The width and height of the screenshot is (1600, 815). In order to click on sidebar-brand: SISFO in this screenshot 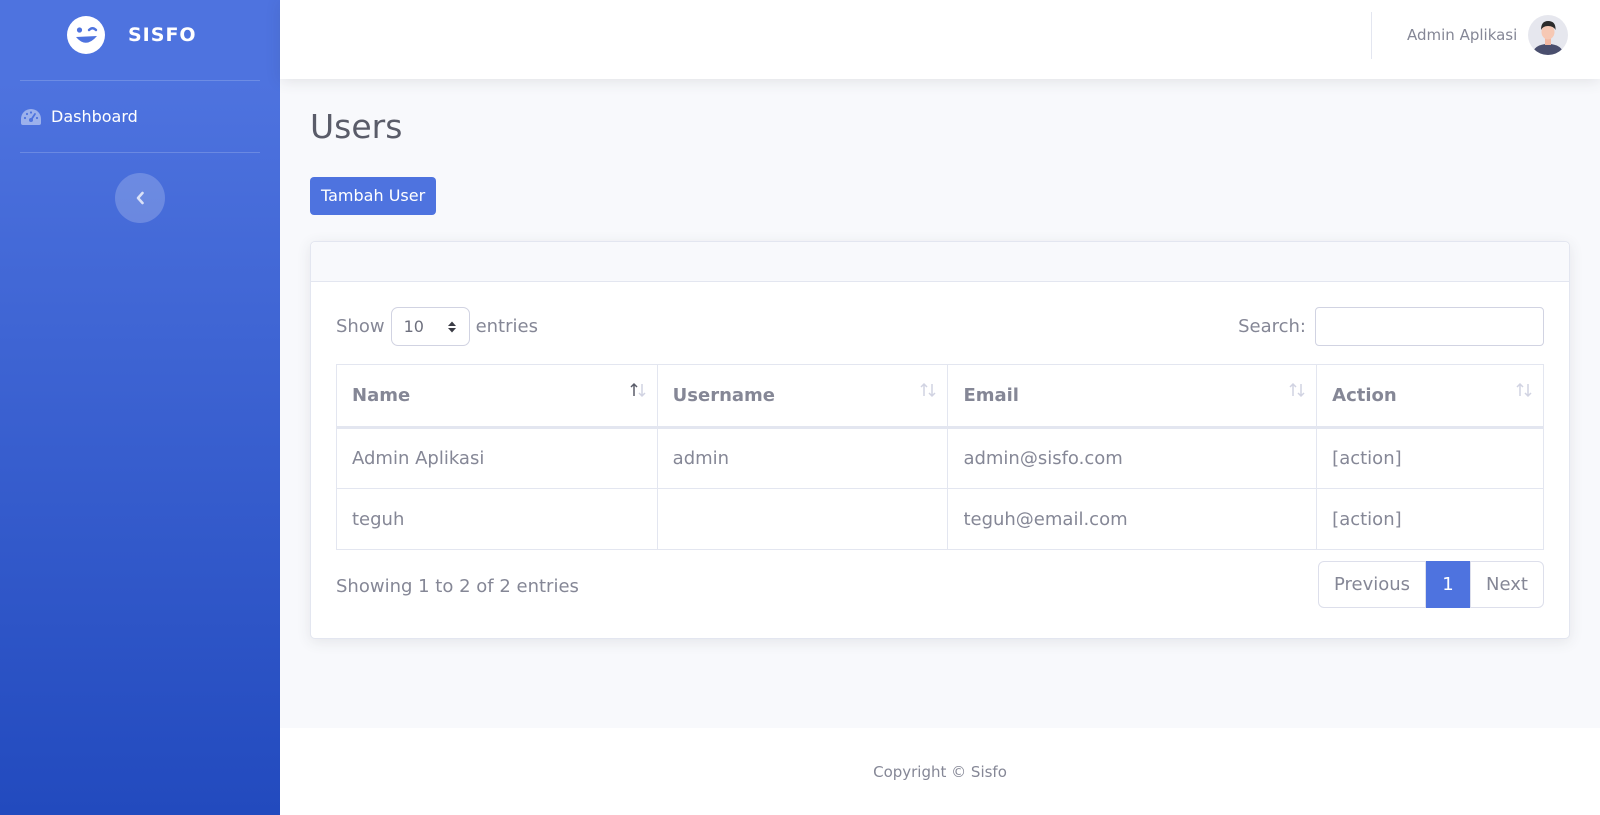, I will do `click(140, 35)`.